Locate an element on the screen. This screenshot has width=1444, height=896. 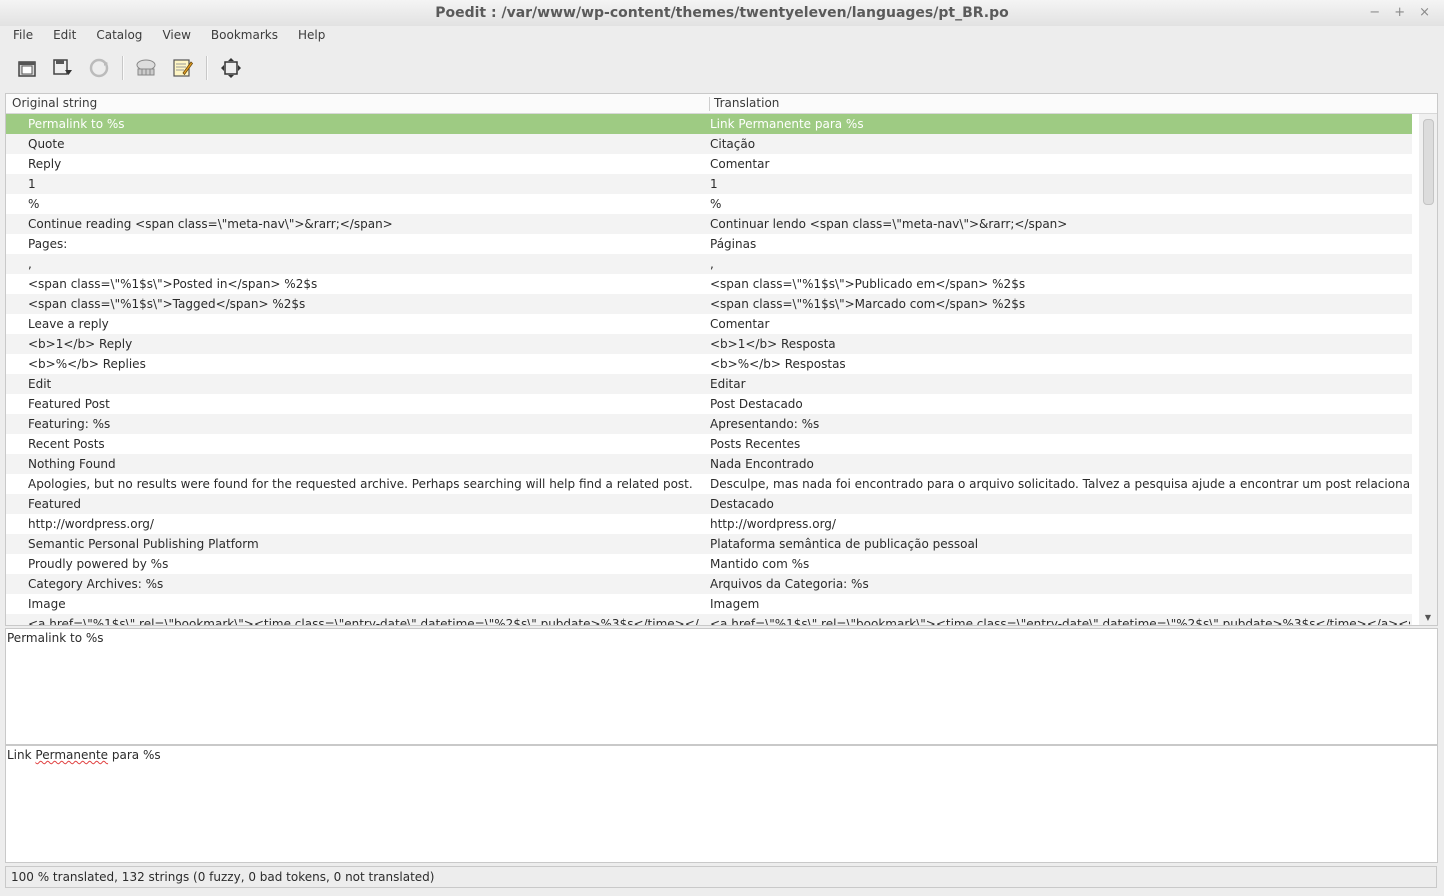
table-row: %% is located at coordinates (709, 204).